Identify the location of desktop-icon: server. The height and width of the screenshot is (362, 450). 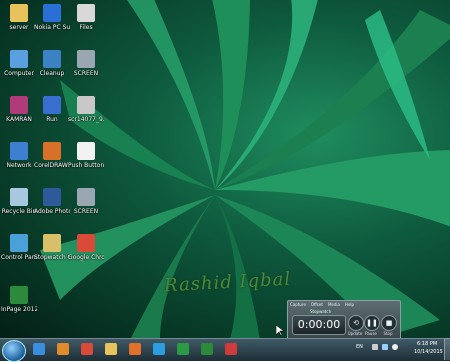
(19, 17).